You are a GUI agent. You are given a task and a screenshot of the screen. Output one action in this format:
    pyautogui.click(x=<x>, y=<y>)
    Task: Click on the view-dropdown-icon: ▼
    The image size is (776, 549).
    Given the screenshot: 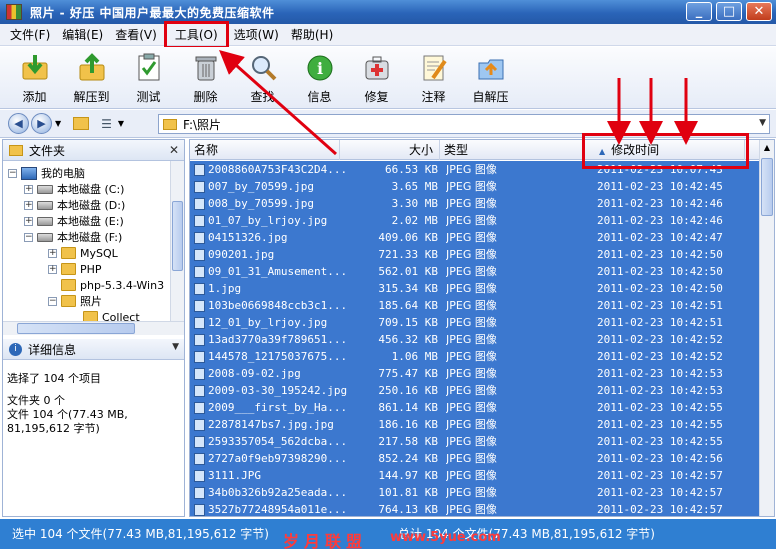 What is the action you would take?
    pyautogui.click(x=121, y=123)
    